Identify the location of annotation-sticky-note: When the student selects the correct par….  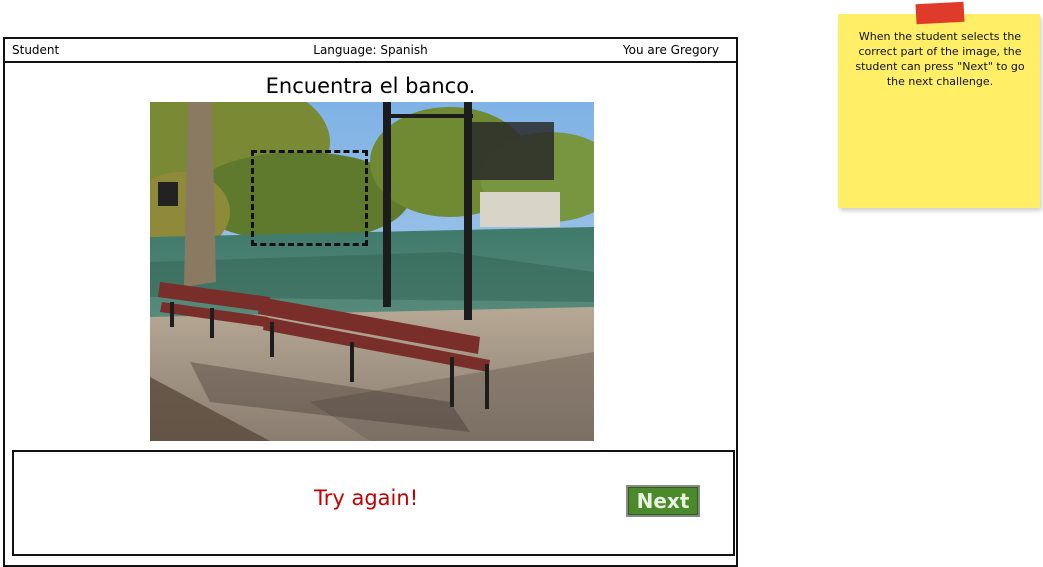
(939, 111).